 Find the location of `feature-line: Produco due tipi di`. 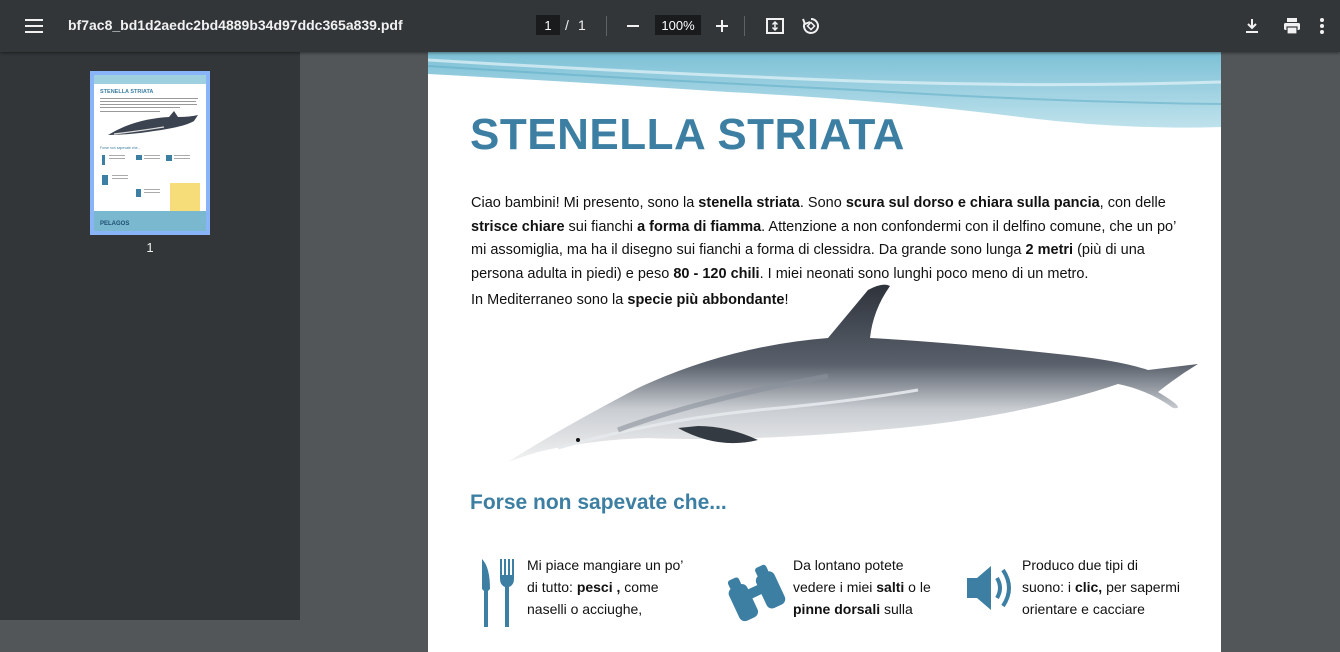

feature-line: Produco due tipi di is located at coordinates (1101, 565).